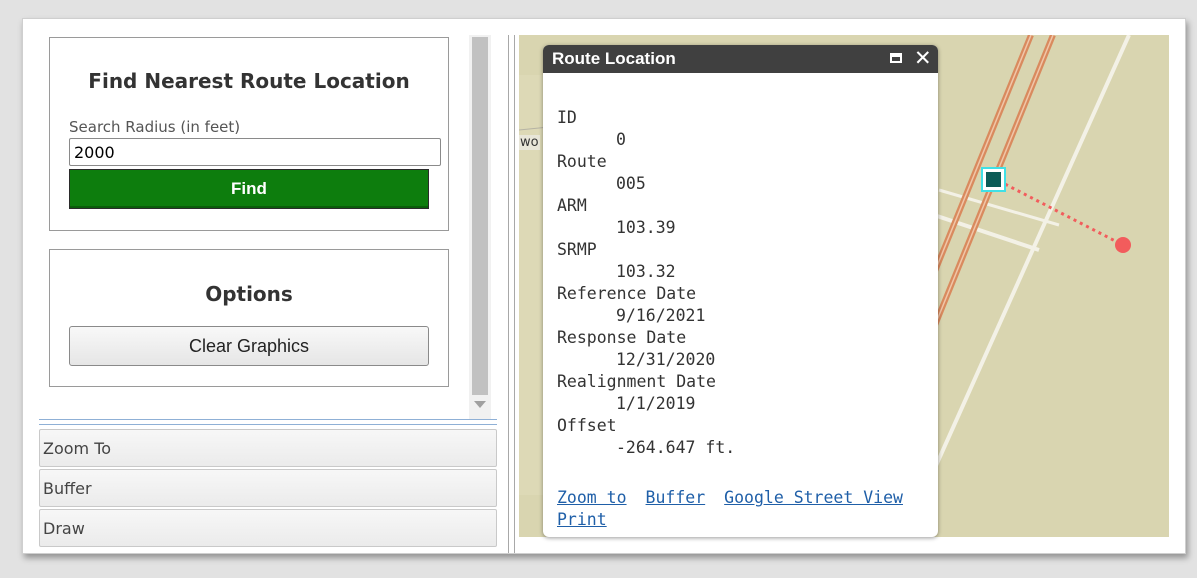 This screenshot has height=578, width=1197. What do you see at coordinates (268, 528) in the screenshot?
I see `section-draw: Draw` at bounding box center [268, 528].